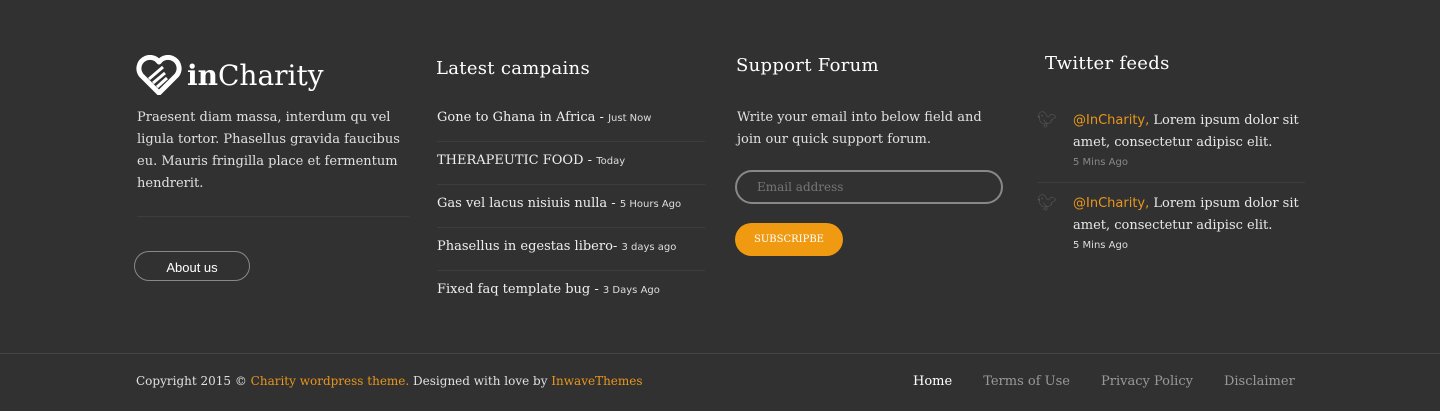 Image resolution: width=1440 pixels, height=411 pixels. What do you see at coordinates (1026, 381) in the screenshot?
I see `nav-terms: Terms of Use` at bounding box center [1026, 381].